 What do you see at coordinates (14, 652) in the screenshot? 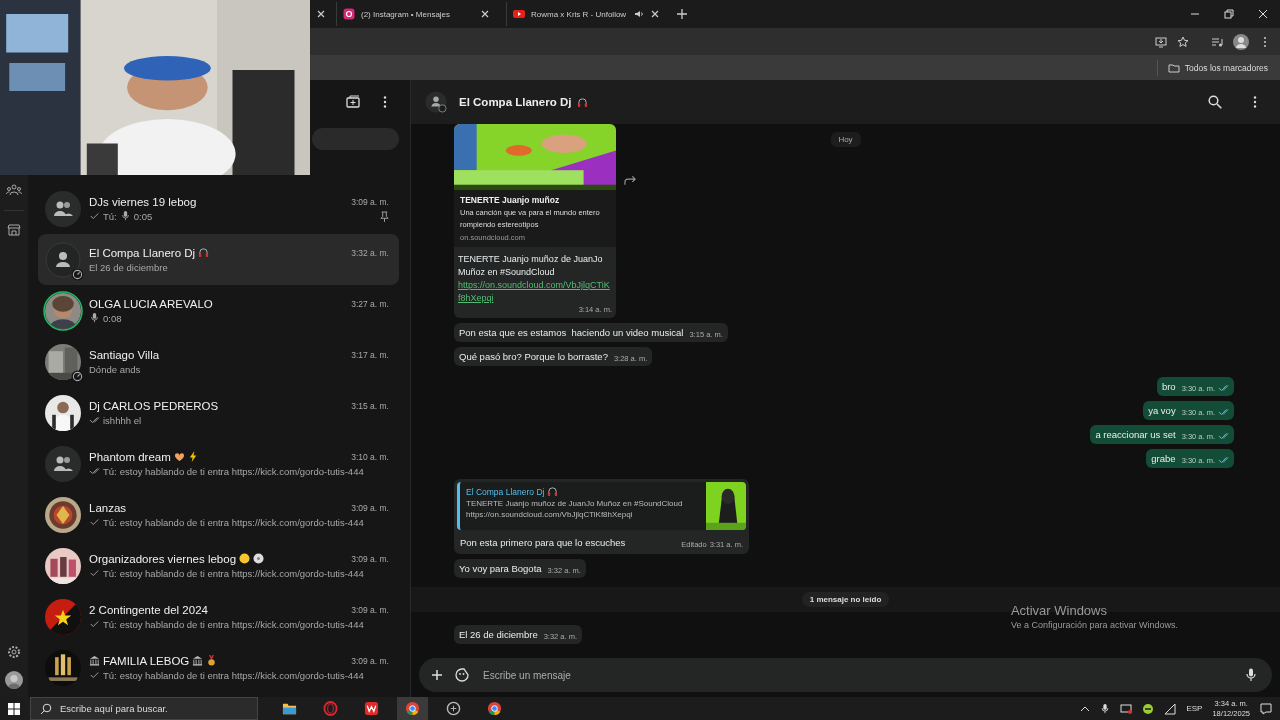
I see `settings-icon` at bounding box center [14, 652].